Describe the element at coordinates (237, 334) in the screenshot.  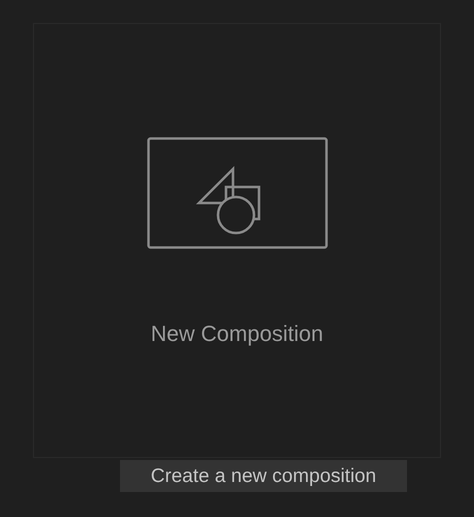
I see `card-title: New Composition` at that location.